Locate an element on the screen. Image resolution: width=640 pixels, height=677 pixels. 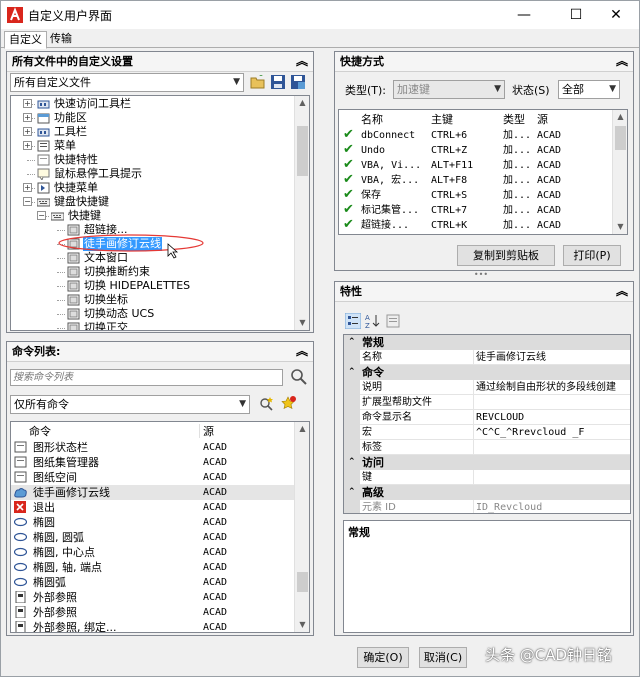
tree-item: − 快捷键 is located at coordinates (152, 216).